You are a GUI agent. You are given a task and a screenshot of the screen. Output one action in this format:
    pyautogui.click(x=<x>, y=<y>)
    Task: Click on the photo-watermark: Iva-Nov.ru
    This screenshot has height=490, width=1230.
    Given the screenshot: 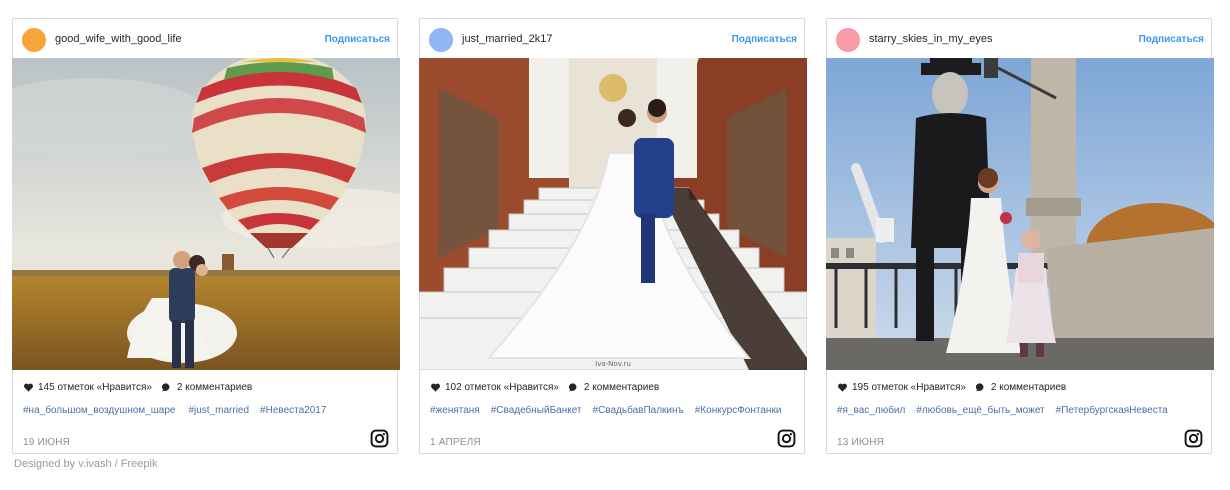 What is the action you would take?
    pyautogui.click(x=613, y=364)
    